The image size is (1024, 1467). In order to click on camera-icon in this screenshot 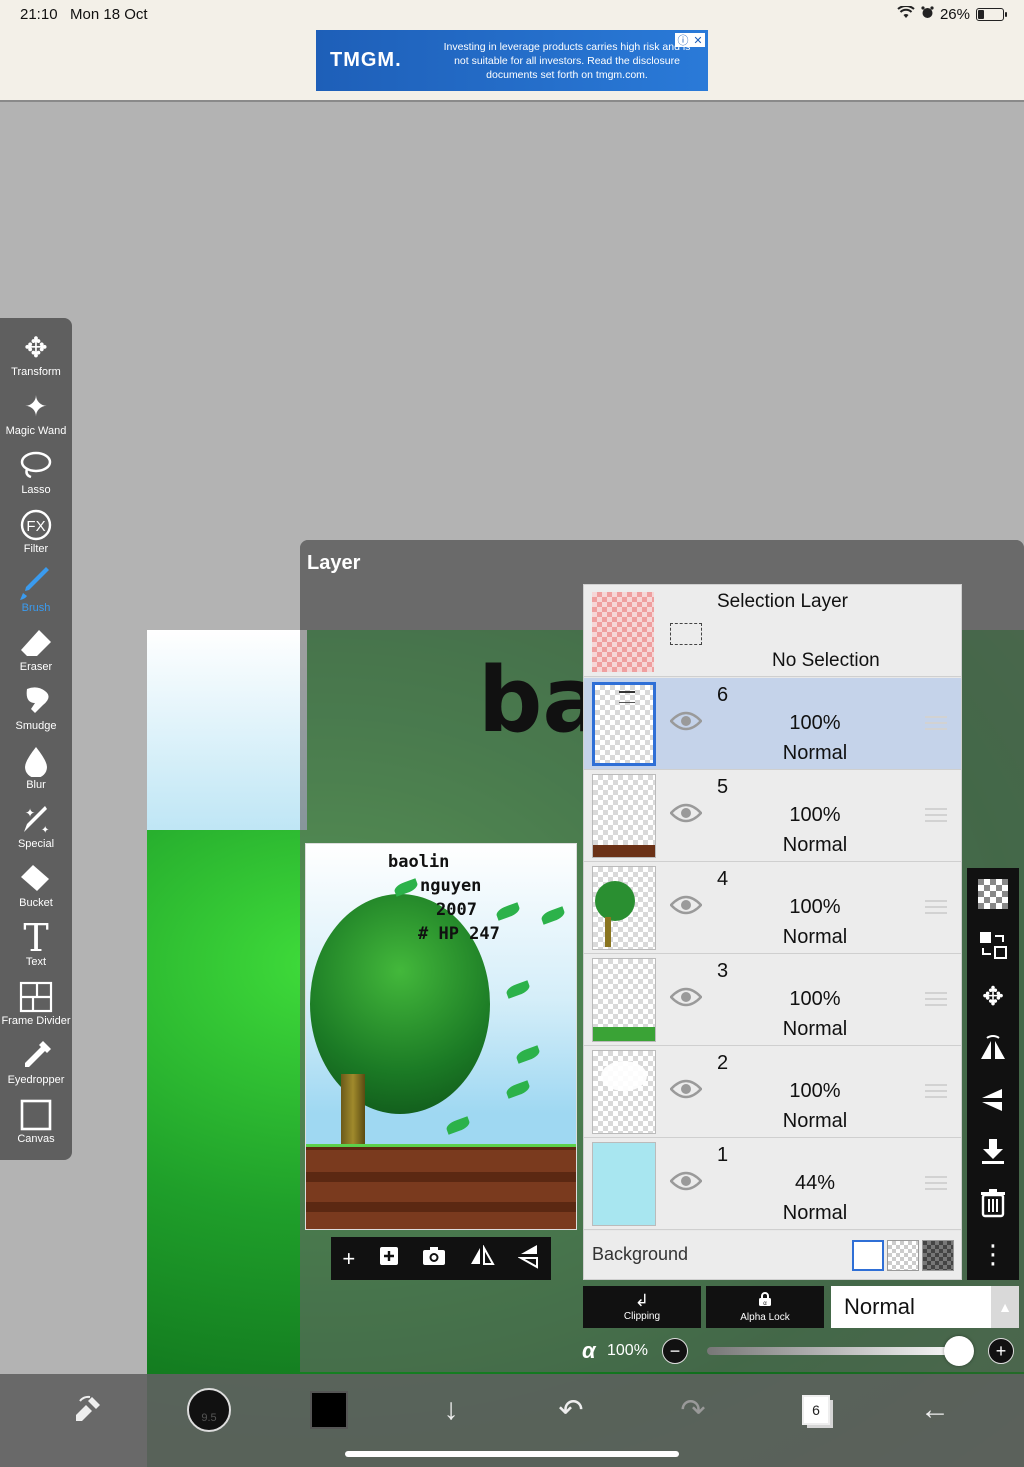, I will do `click(434, 1259)`.